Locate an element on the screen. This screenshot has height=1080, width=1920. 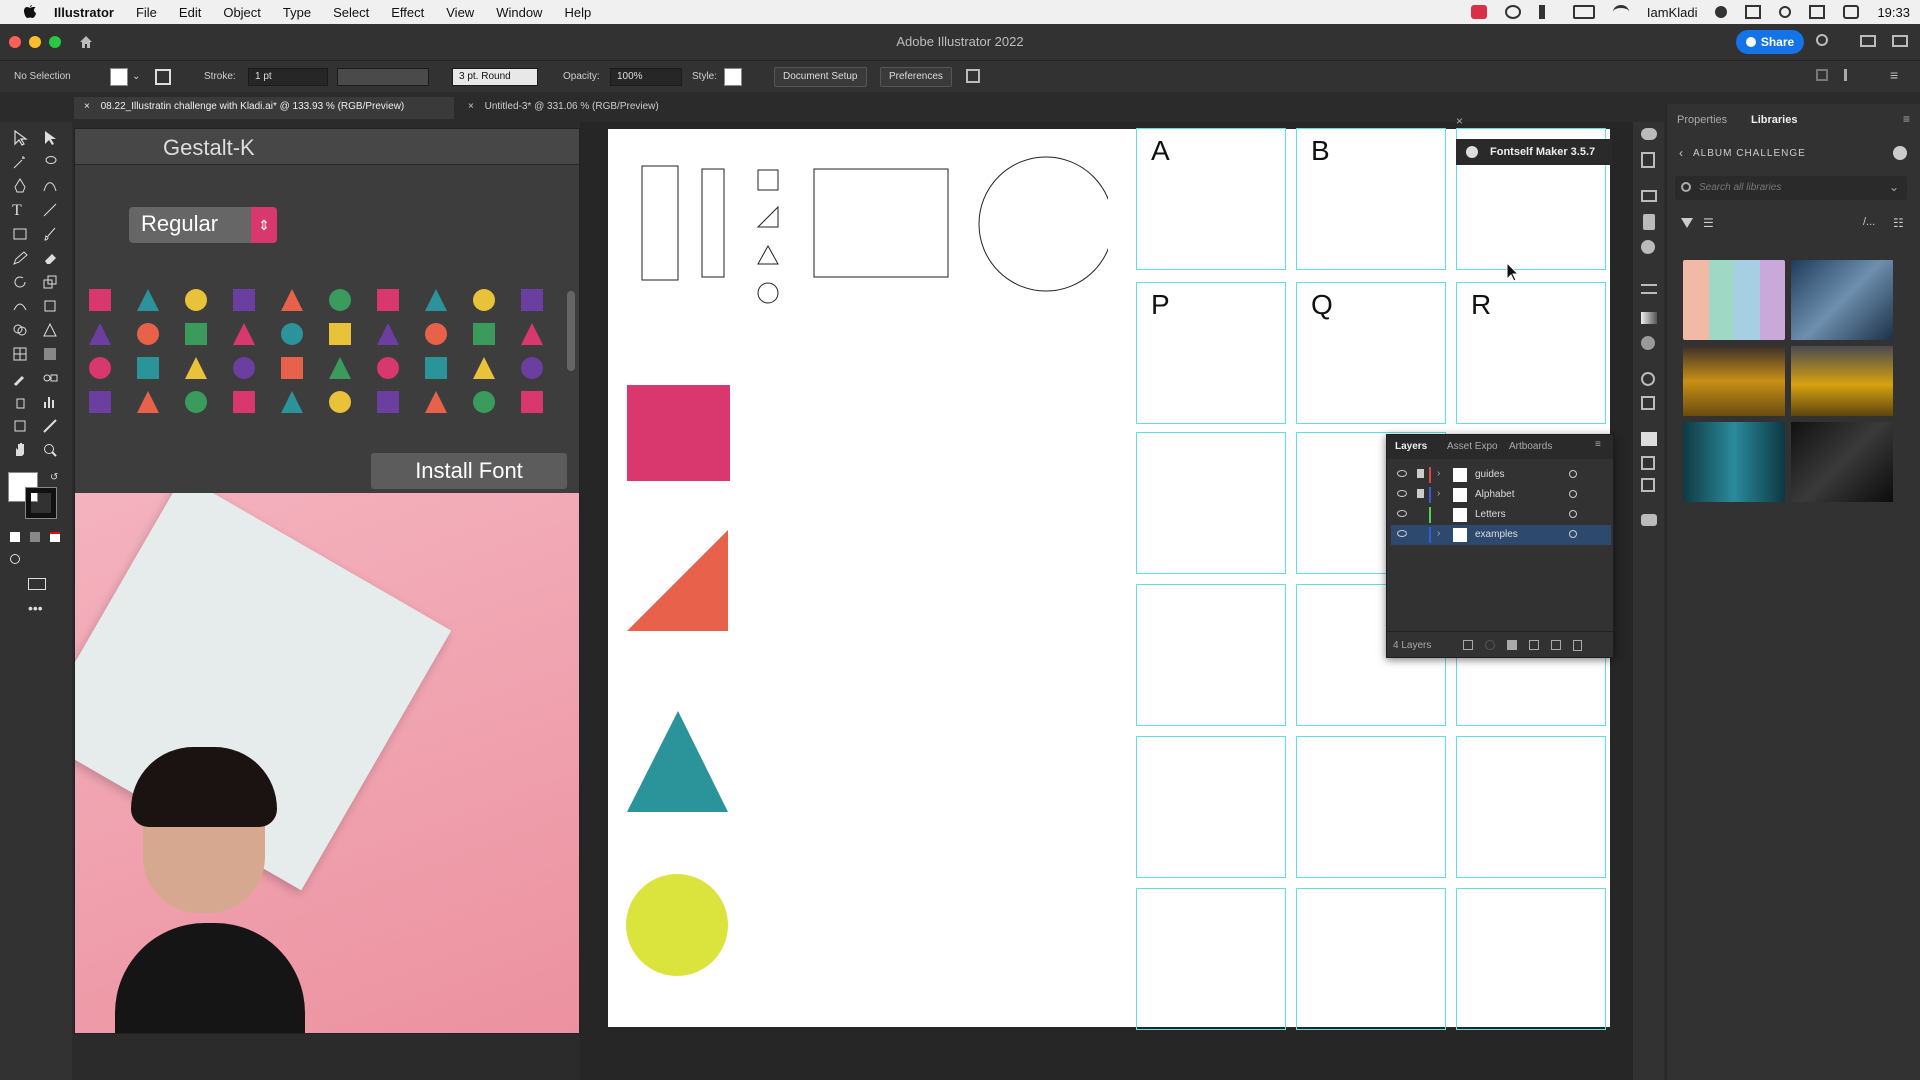
export-icon is located at coordinates (1468, 645).